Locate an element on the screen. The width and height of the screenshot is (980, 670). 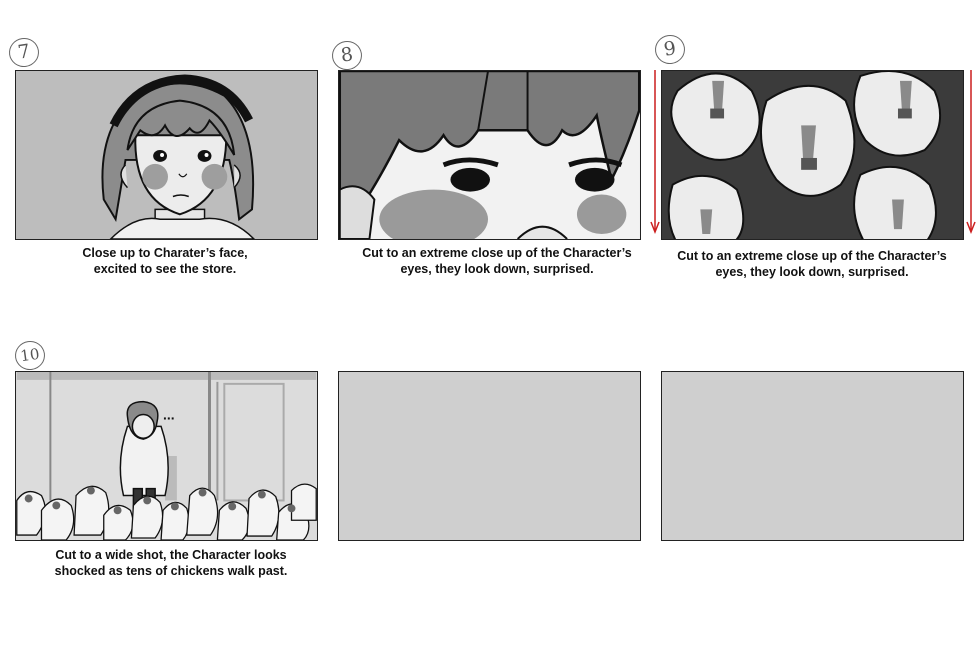
character-face-closeup-drawing is located at coordinates (166, 155).